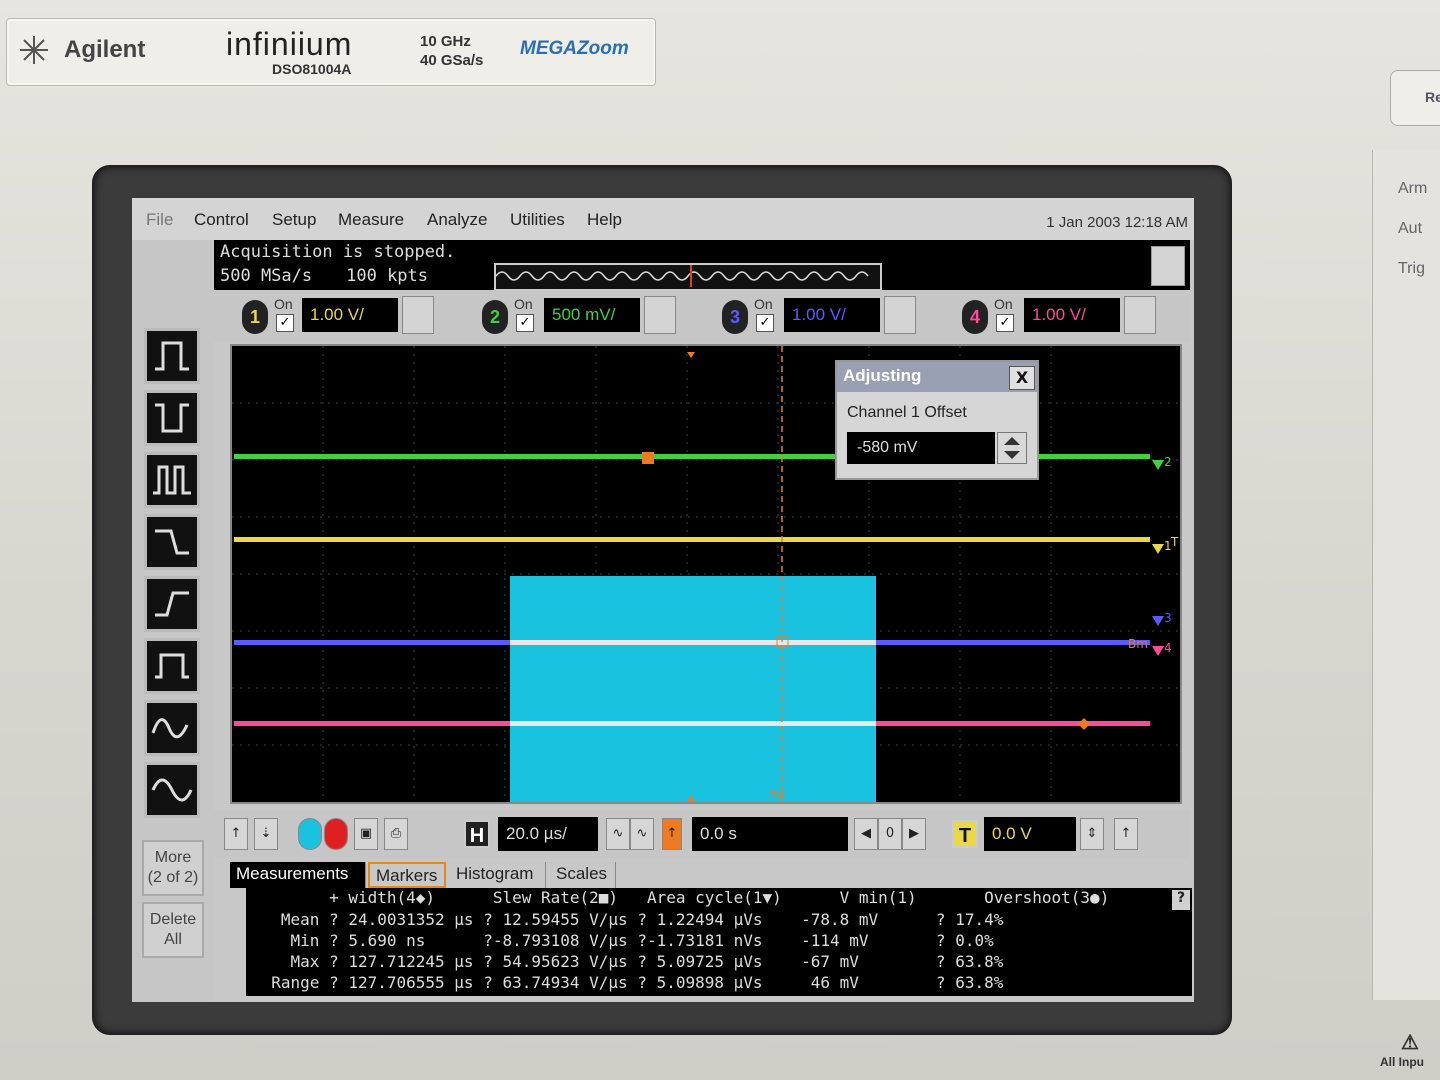 The image size is (1440, 1080). What do you see at coordinates (172, 356) in the screenshot?
I see `pulse-width-positive-icon` at bounding box center [172, 356].